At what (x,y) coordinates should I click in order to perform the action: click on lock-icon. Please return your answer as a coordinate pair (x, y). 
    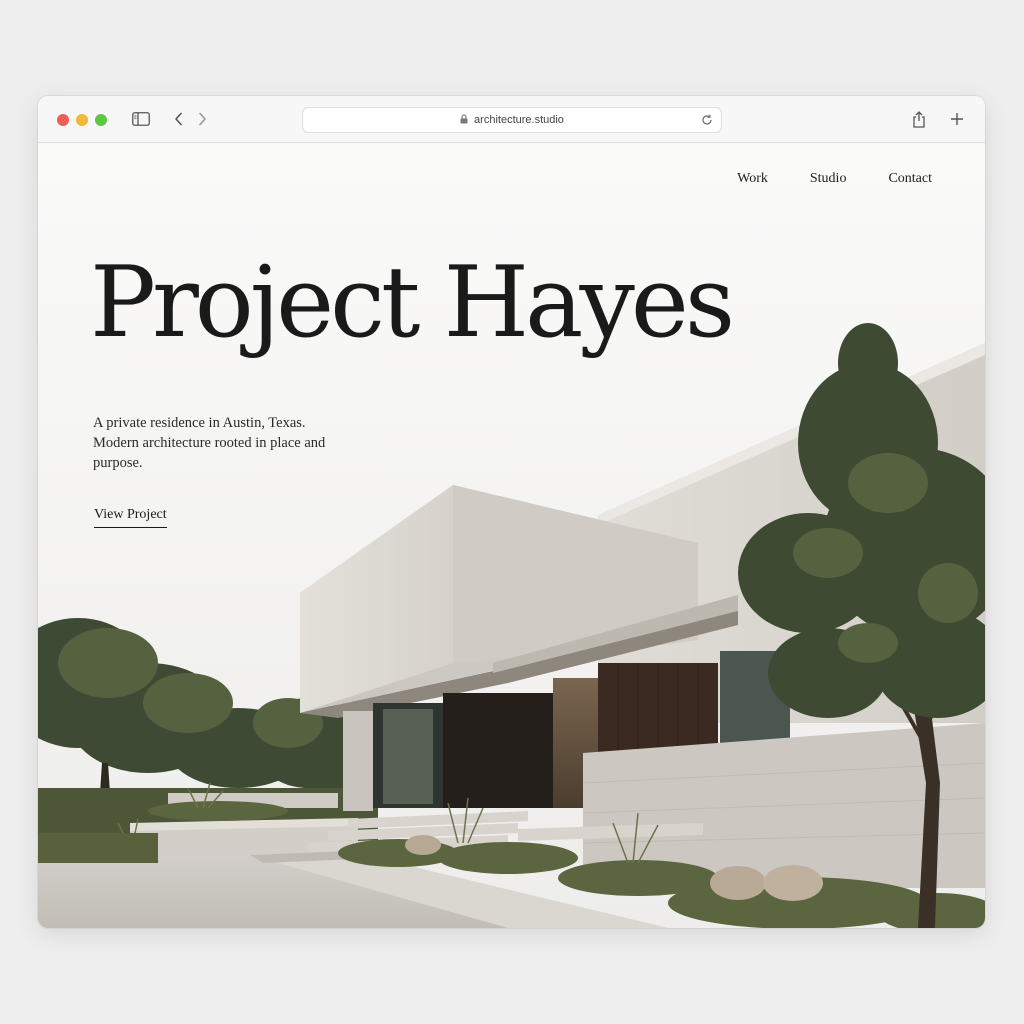
    Looking at the image, I should click on (464, 120).